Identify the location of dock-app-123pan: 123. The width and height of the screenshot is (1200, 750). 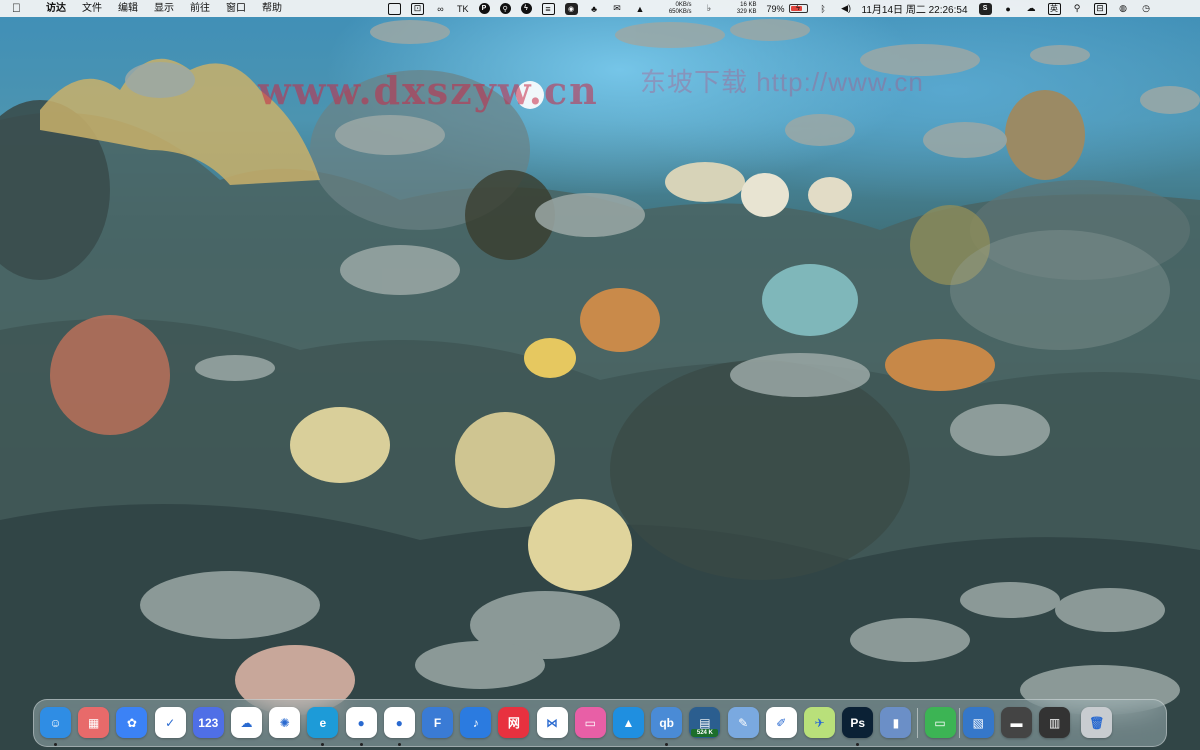
(208, 722).